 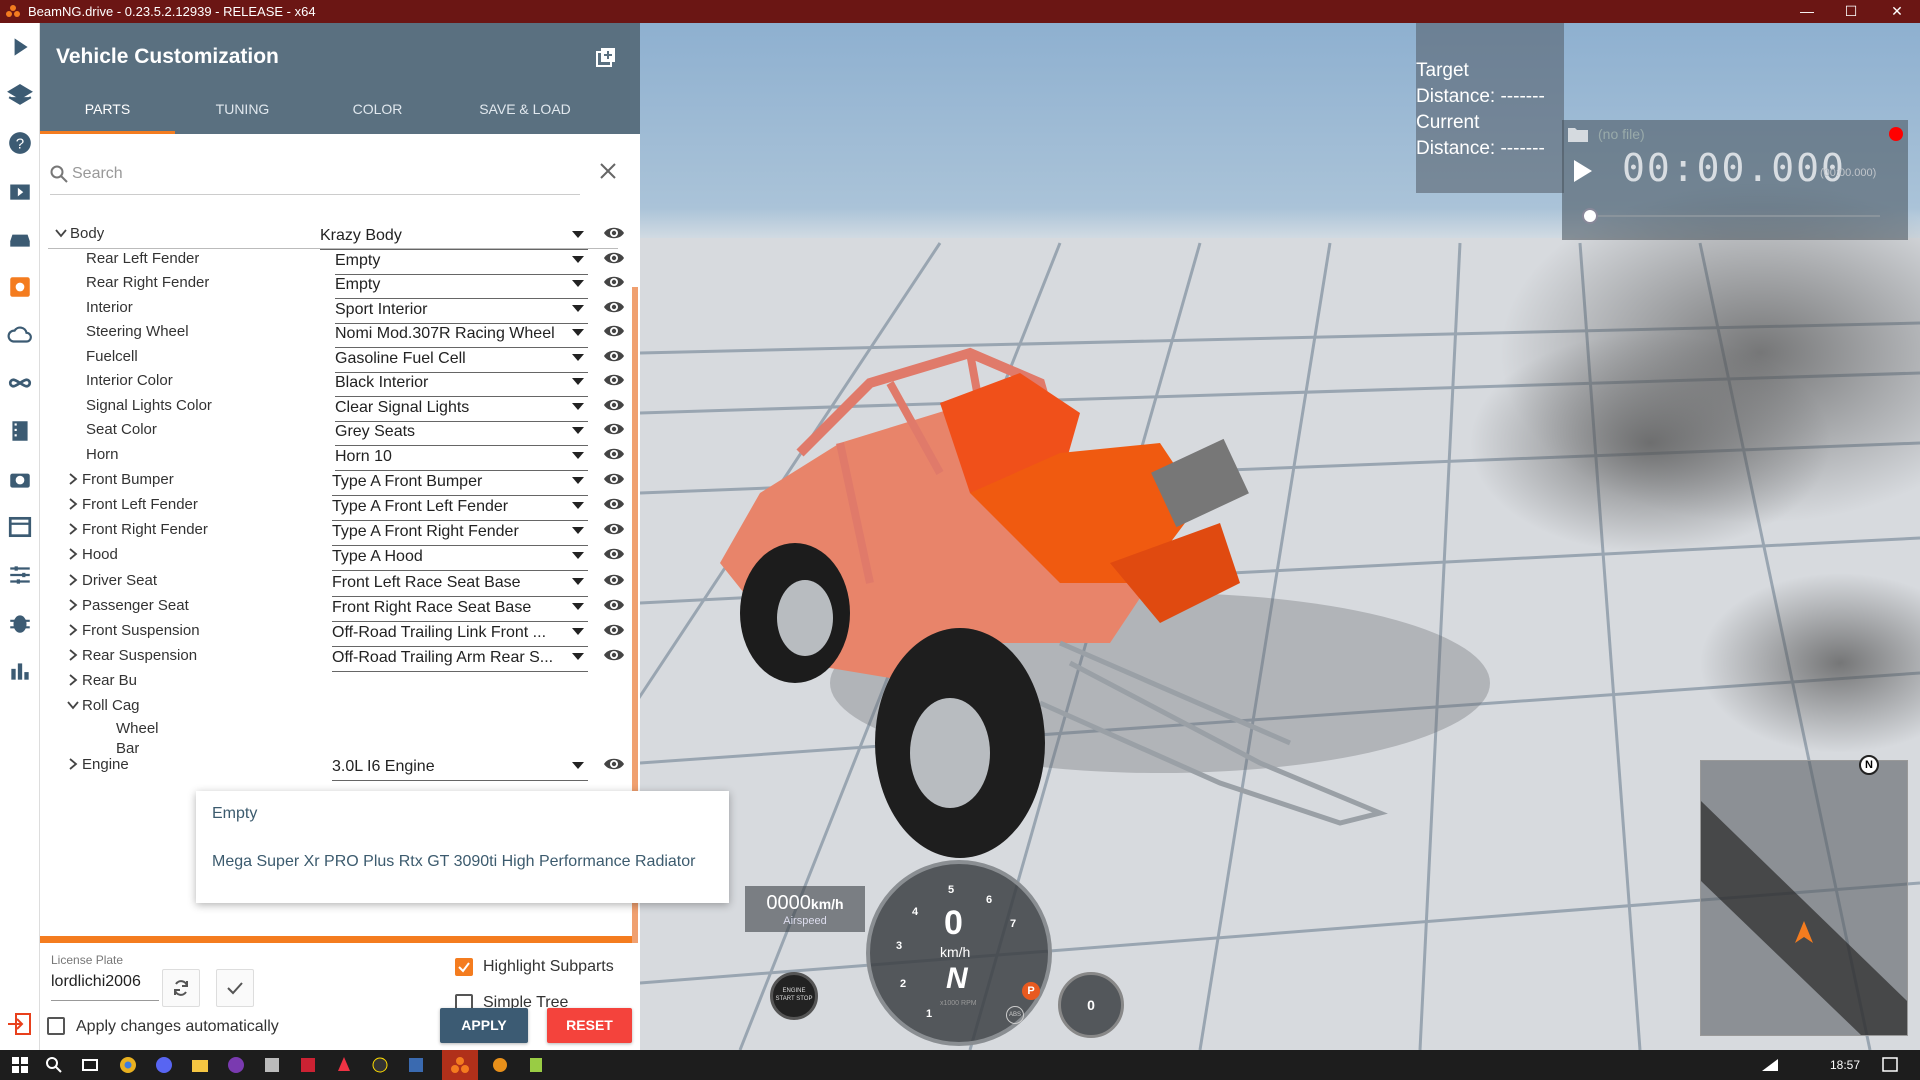 What do you see at coordinates (20, 47) in the screenshot?
I see `play-menu-icon` at bounding box center [20, 47].